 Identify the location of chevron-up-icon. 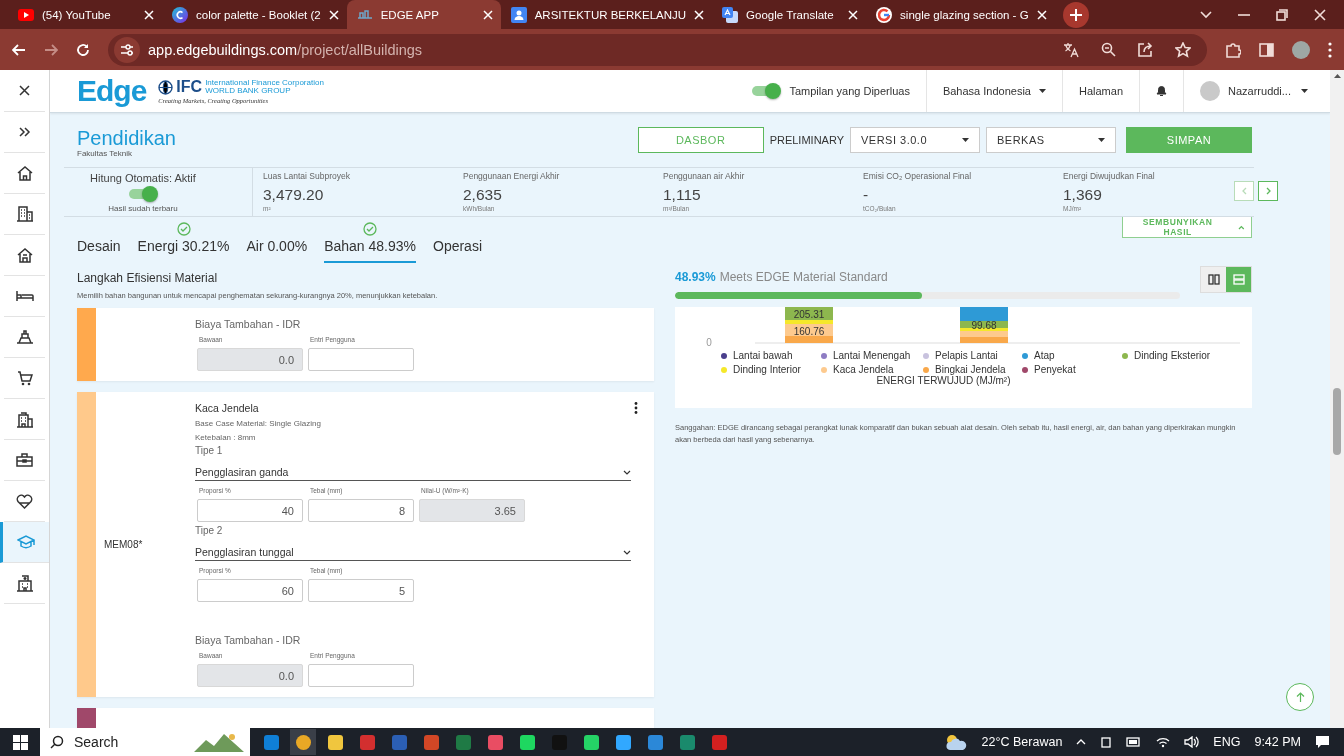
(1081, 742).